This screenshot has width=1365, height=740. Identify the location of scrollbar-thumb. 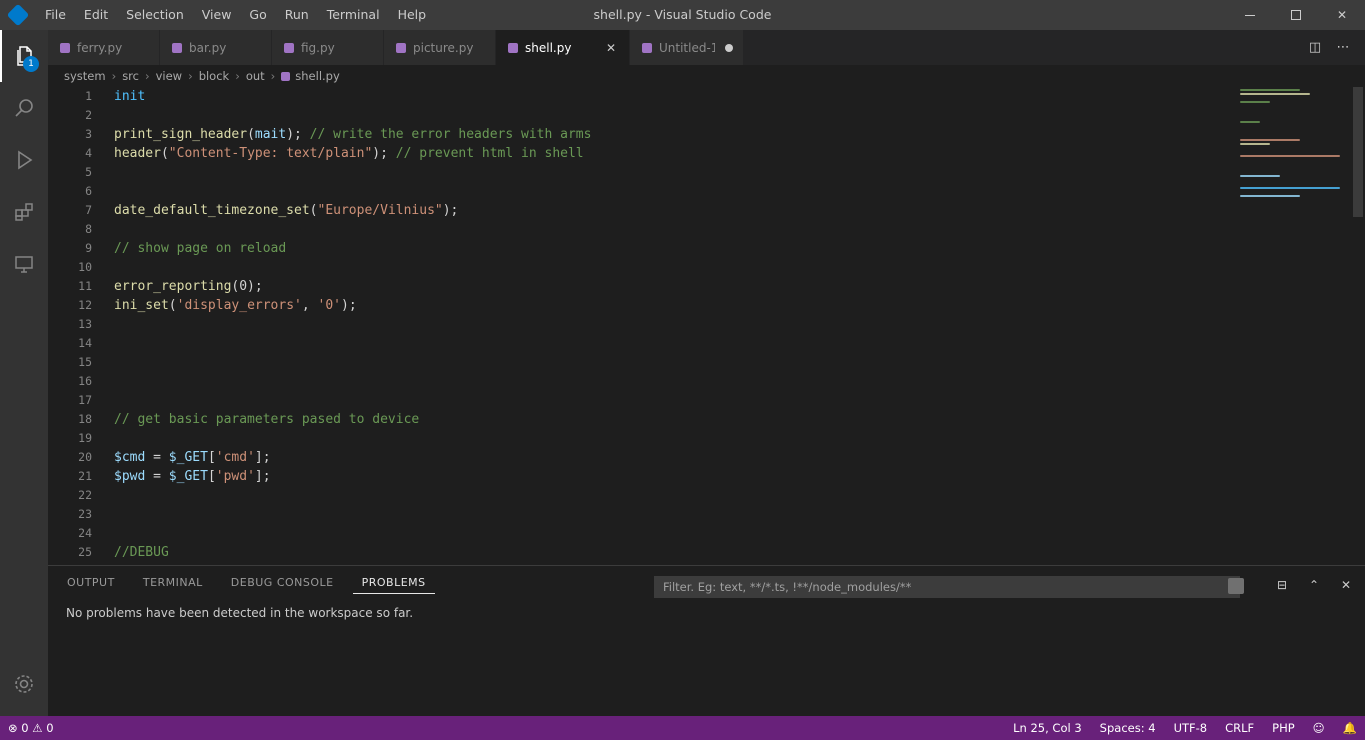
(1358, 152).